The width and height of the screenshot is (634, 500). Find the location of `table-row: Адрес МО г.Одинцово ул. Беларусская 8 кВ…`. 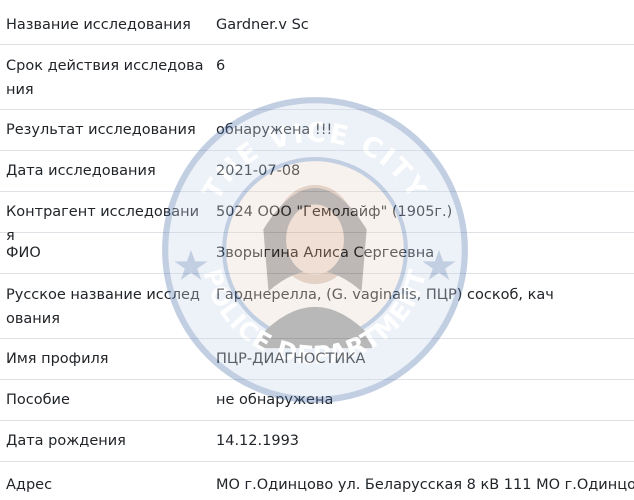

table-row: Адрес МО г.Одинцово ул. Беларусская 8 кВ… is located at coordinates (317, 481).